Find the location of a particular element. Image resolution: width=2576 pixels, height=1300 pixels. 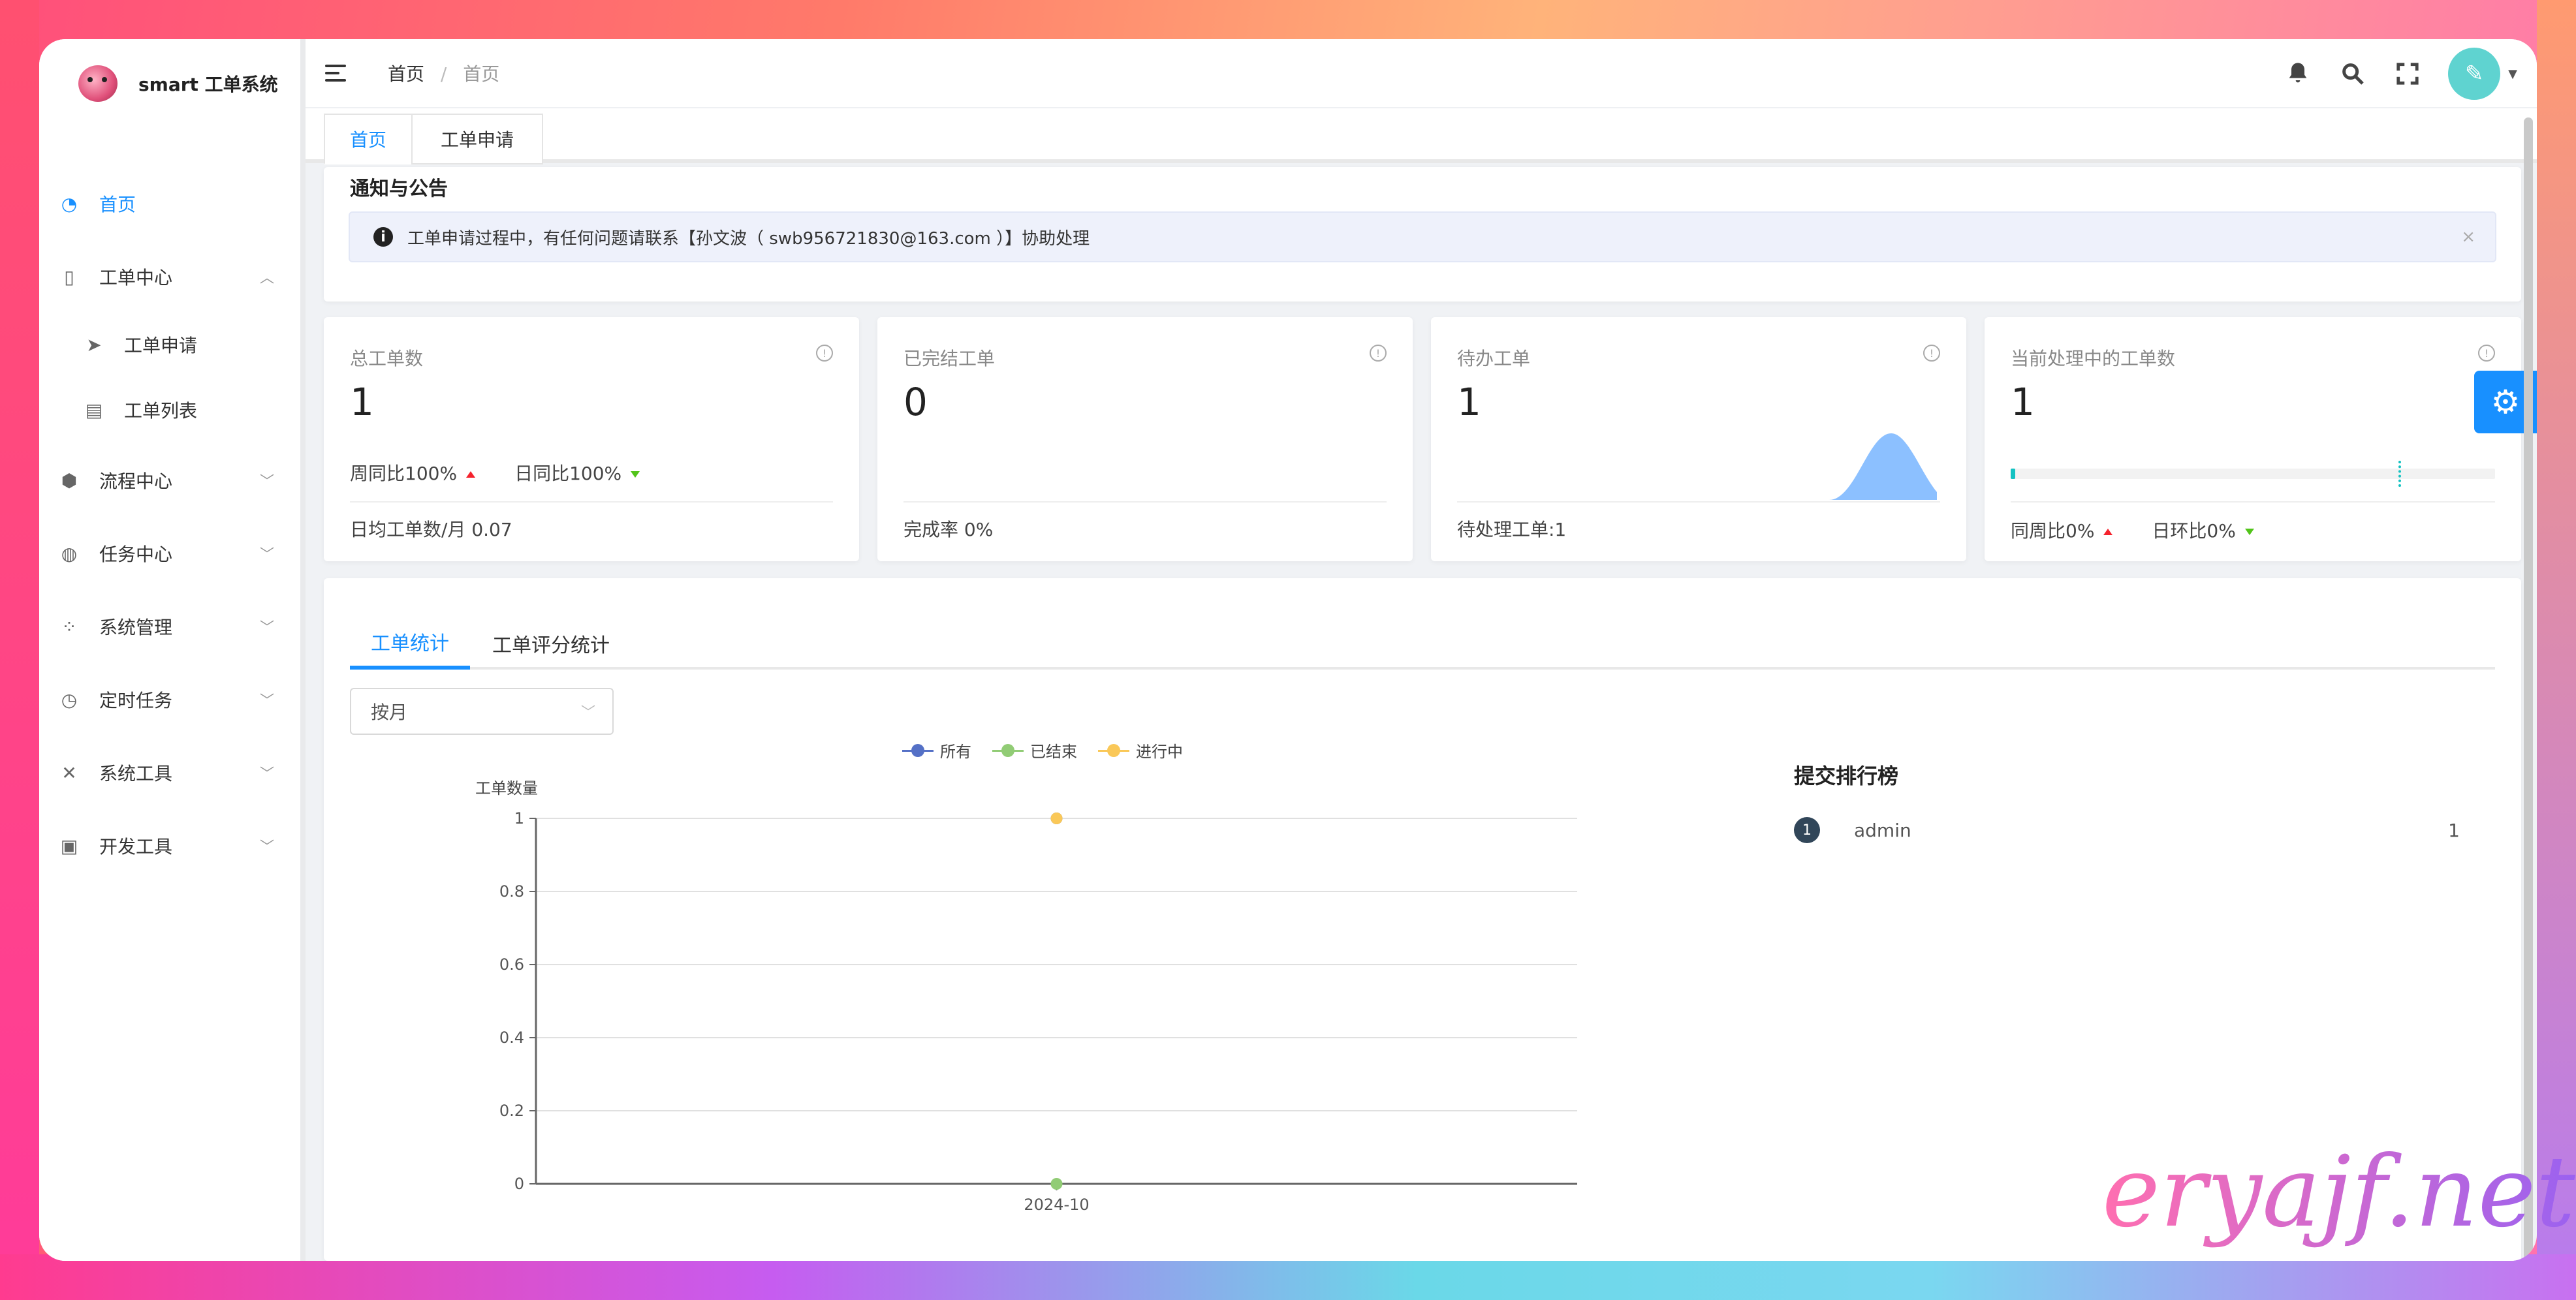

legend-item-all: 所有 is located at coordinates (936, 751).